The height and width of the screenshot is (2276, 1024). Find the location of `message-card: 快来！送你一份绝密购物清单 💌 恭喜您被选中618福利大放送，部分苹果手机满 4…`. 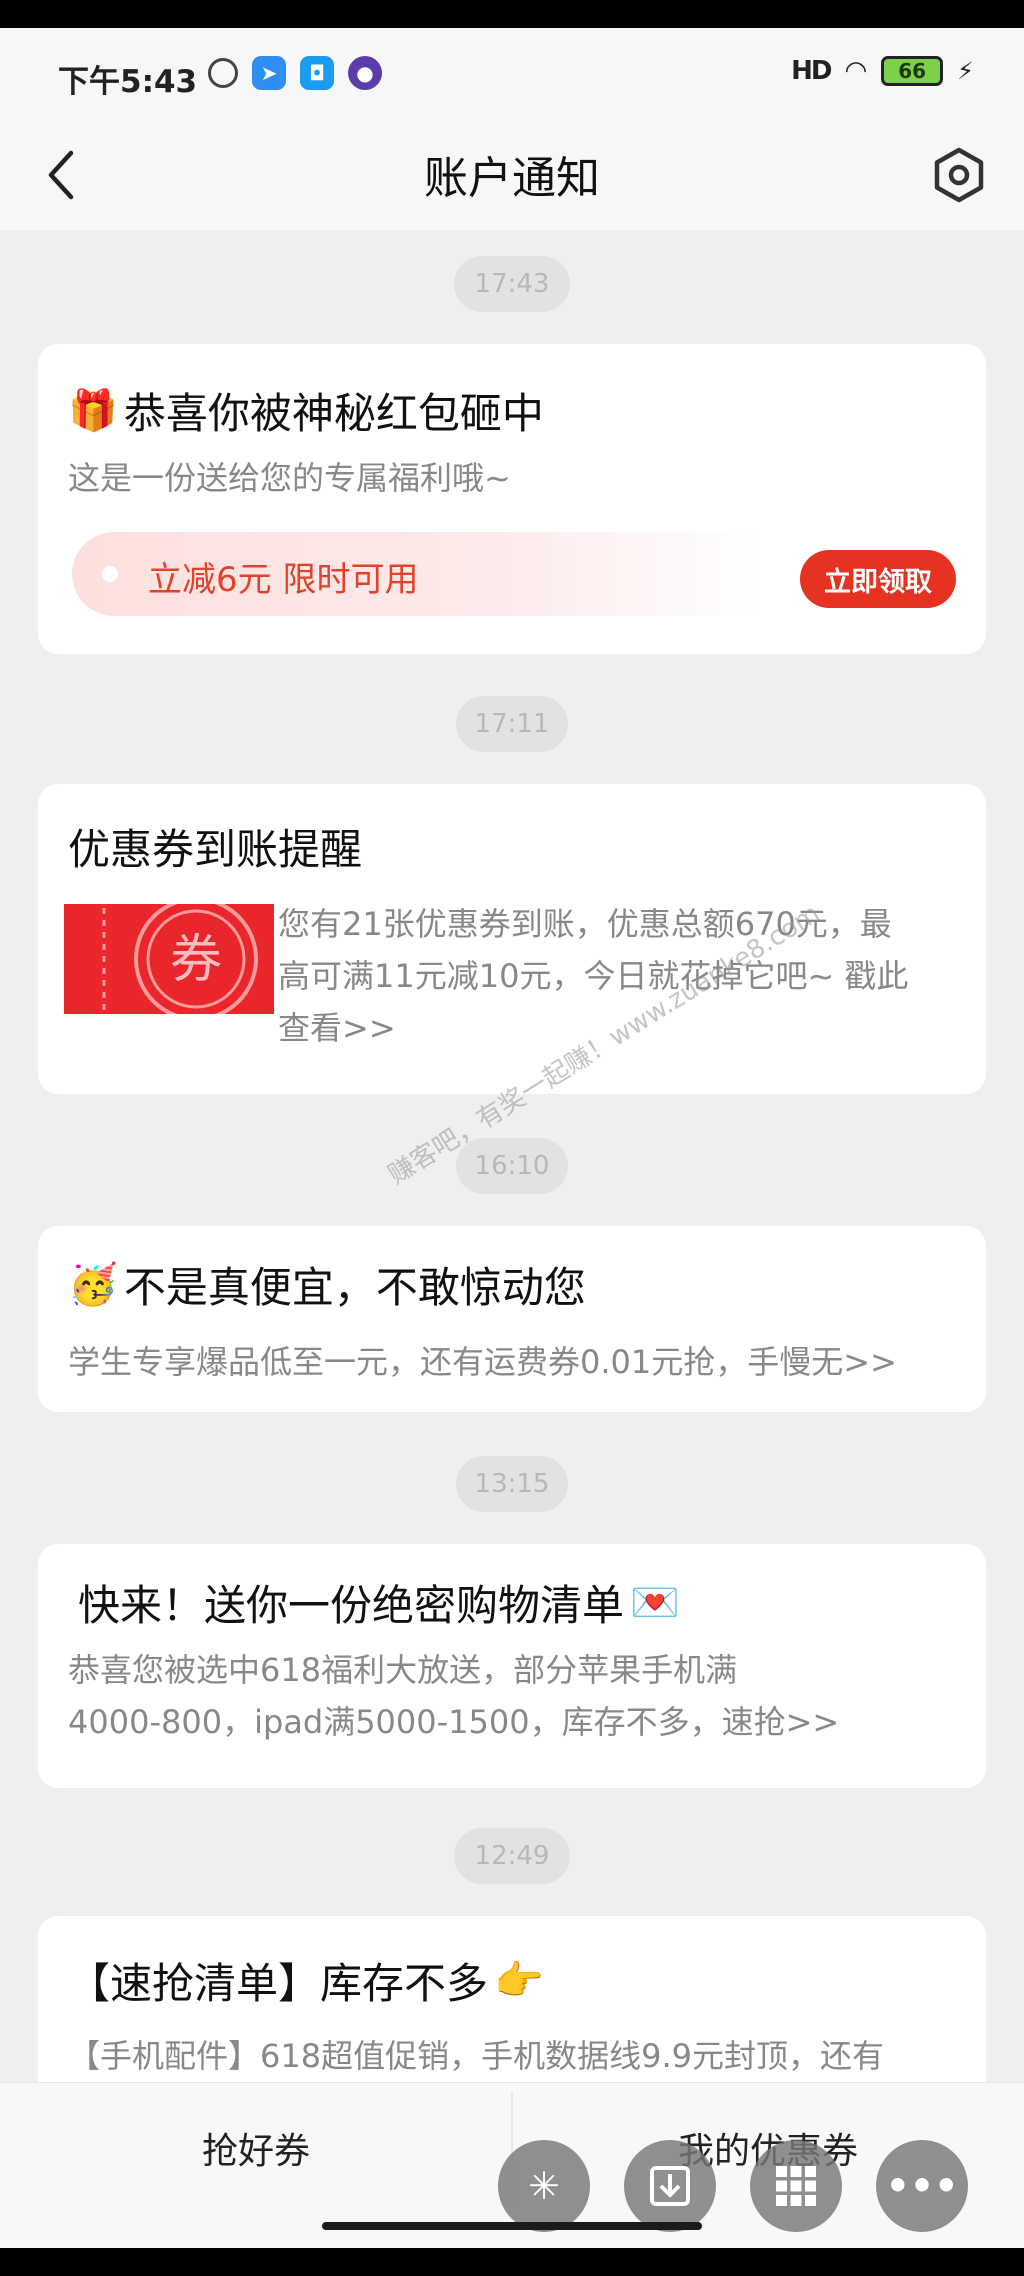

message-card: 快来！送你一份绝密购物清单 💌 恭喜您被选中618福利大放送，部分苹果手机满 4… is located at coordinates (512, 1666).